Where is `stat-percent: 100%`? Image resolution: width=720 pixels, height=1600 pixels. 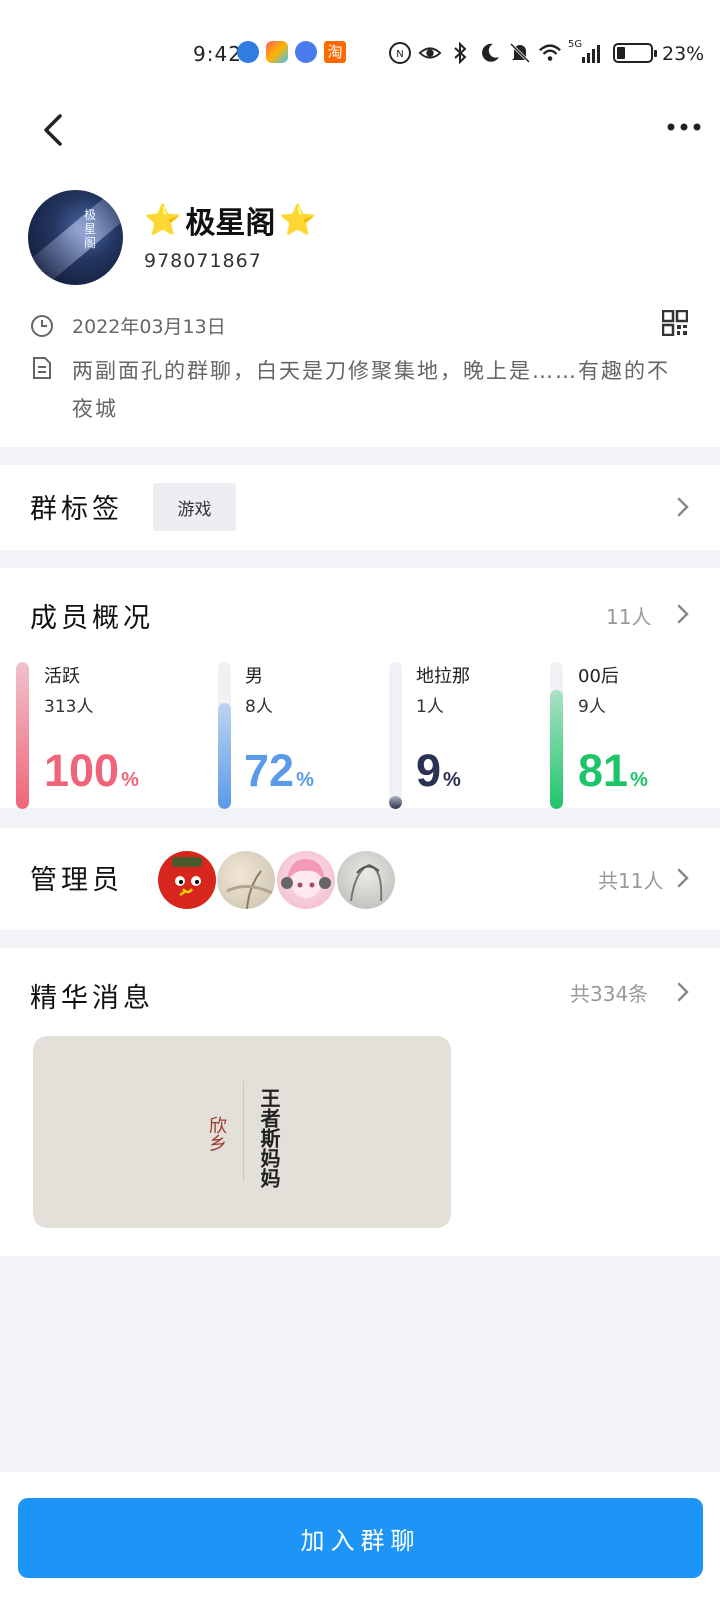 stat-percent: 100% is located at coordinates (91, 775).